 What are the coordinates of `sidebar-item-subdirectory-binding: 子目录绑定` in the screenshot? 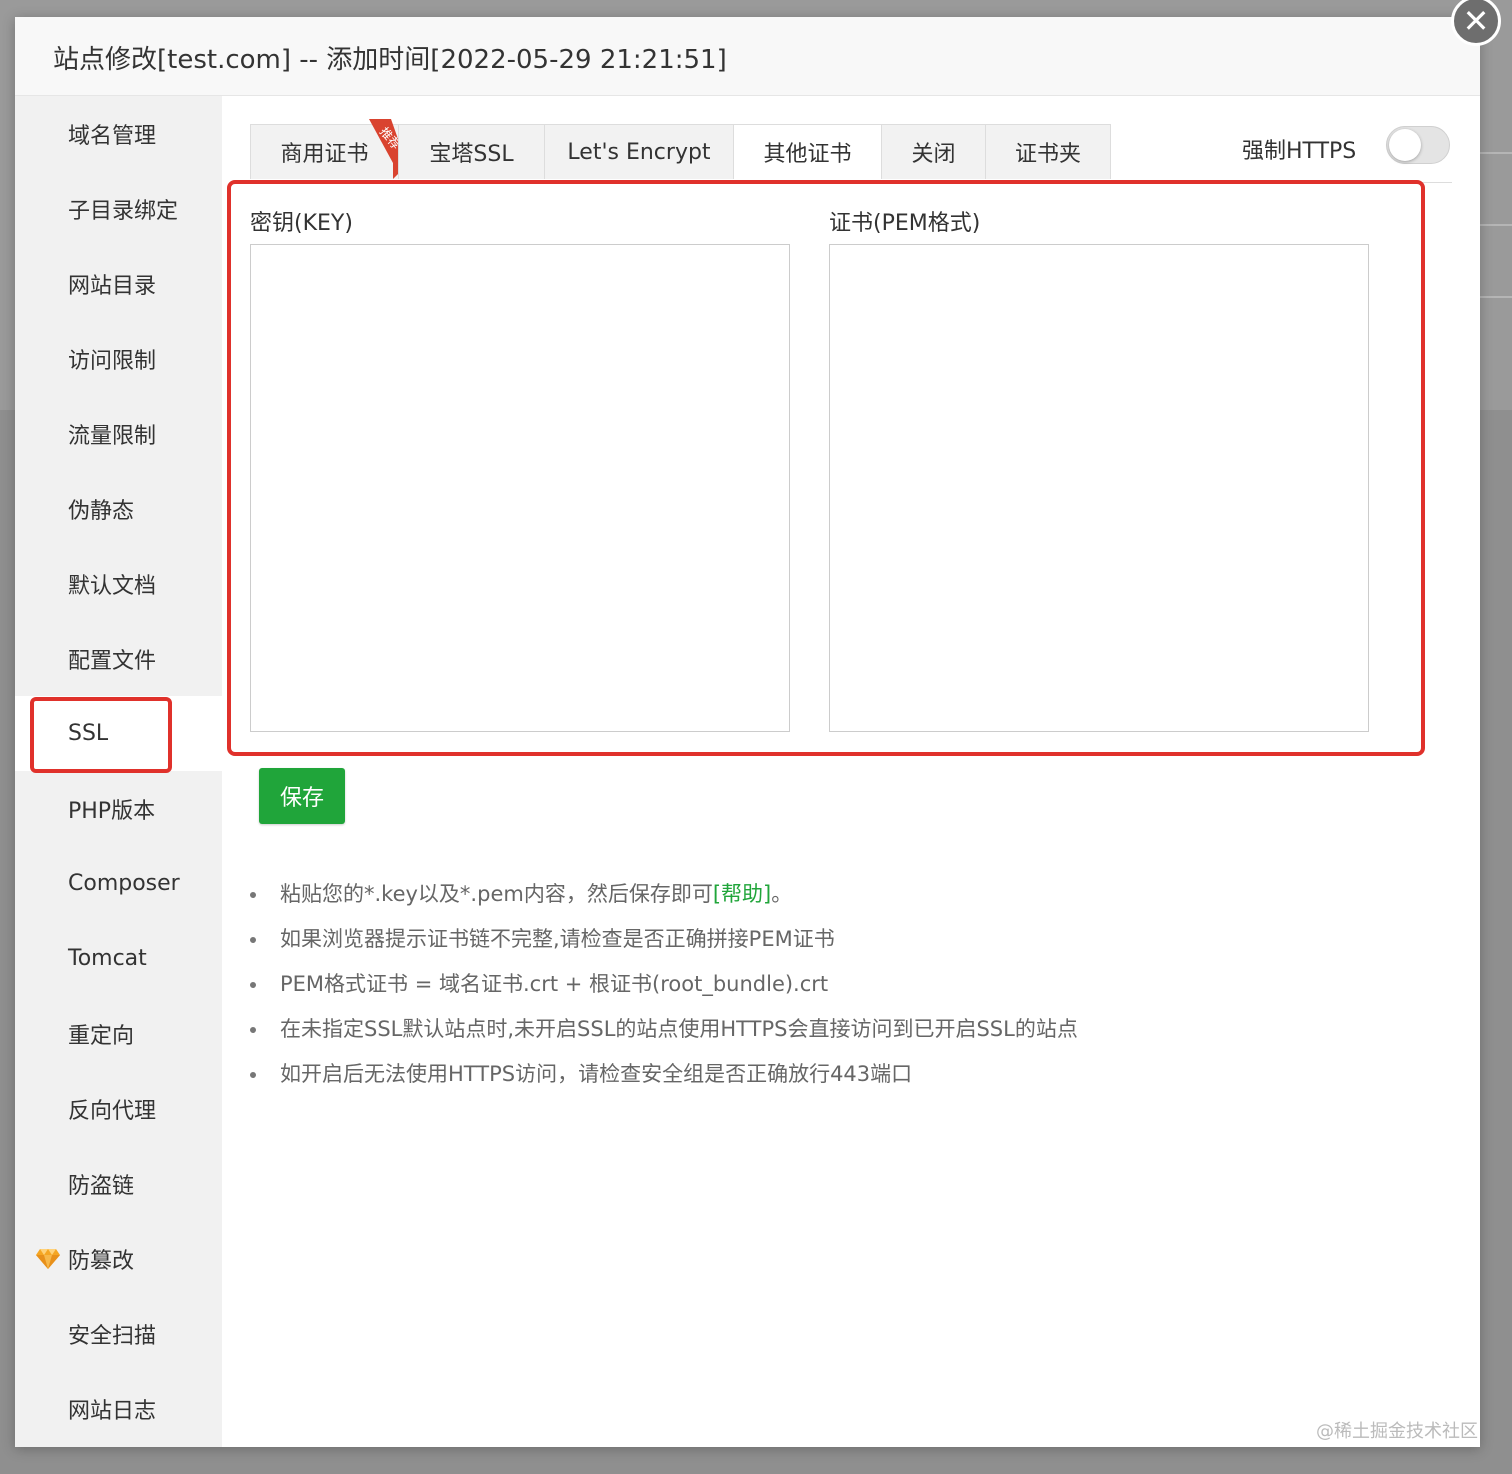 It's located at (118, 208).